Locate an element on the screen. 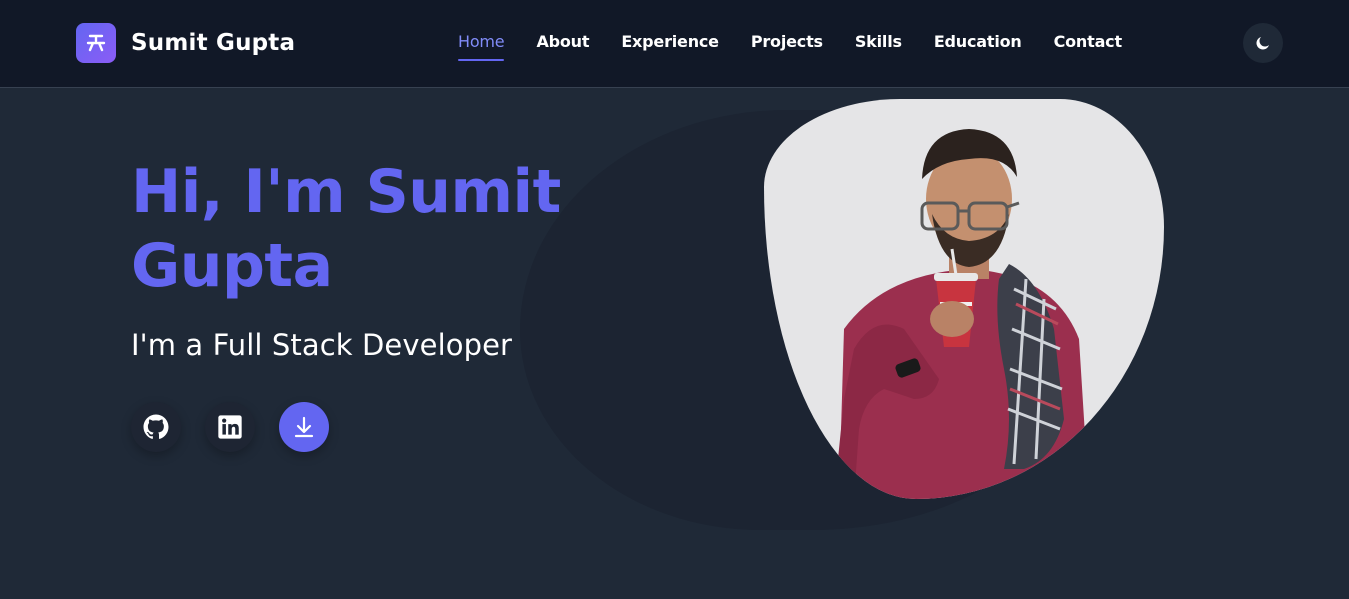 The image size is (1349, 599). brand-name: Sumit Gupta is located at coordinates (213, 43).